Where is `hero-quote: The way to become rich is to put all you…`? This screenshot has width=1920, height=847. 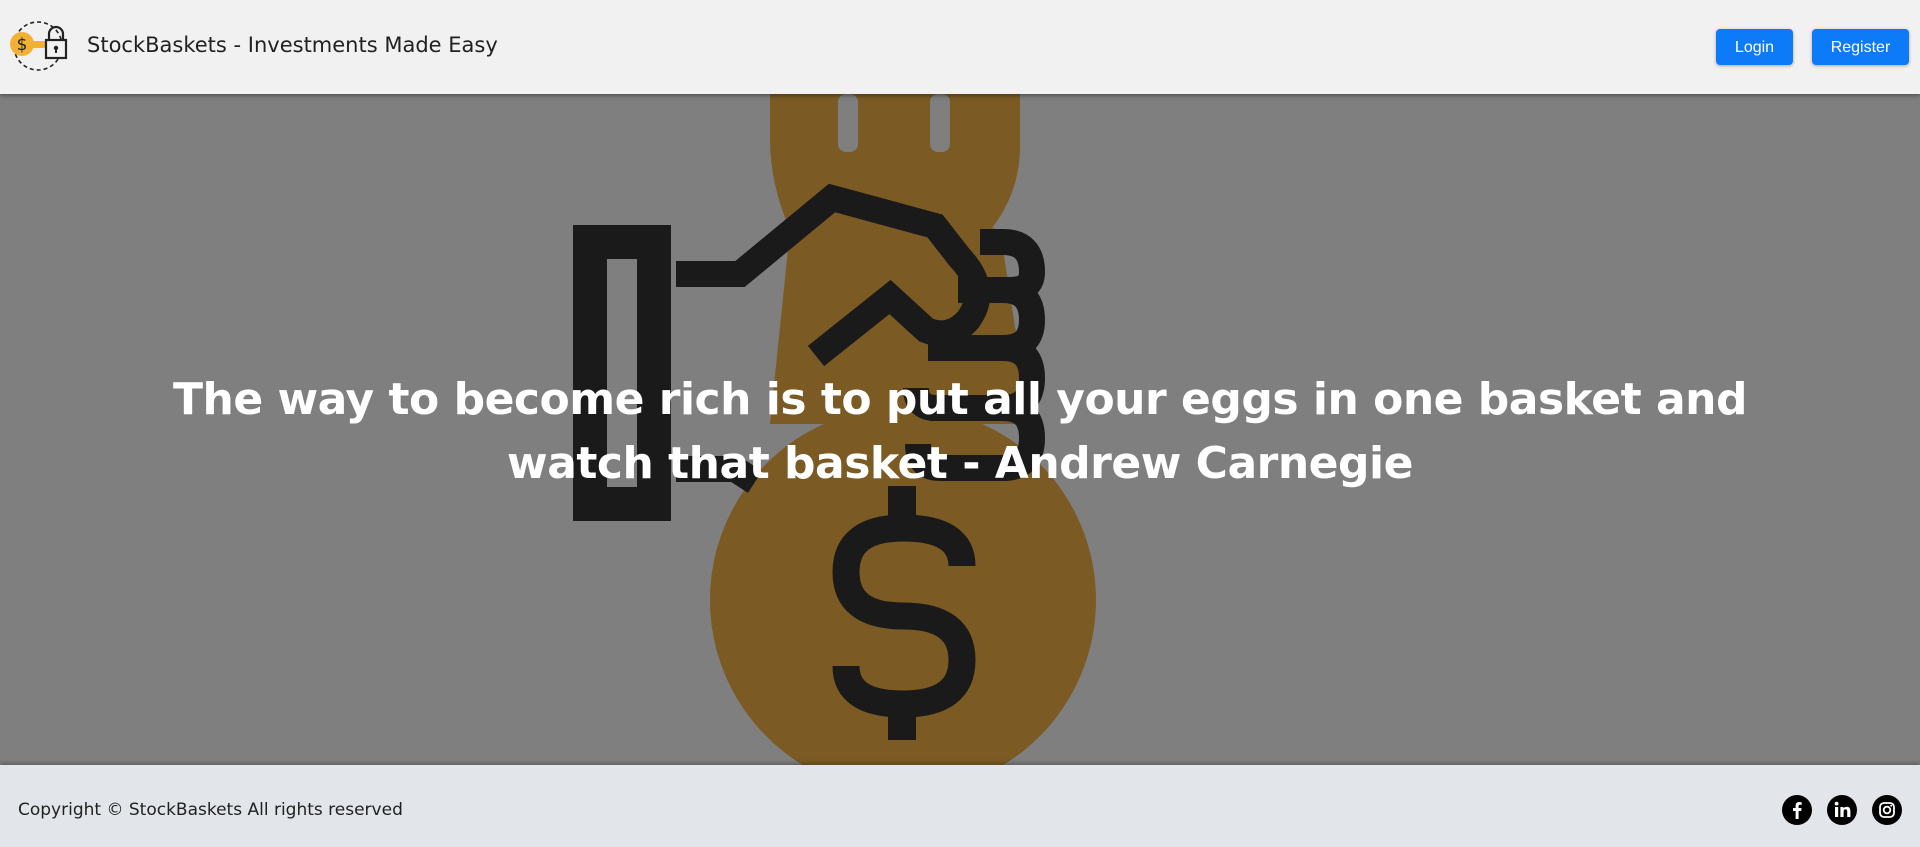 hero-quote: The way to become rich is to put all you… is located at coordinates (960, 432).